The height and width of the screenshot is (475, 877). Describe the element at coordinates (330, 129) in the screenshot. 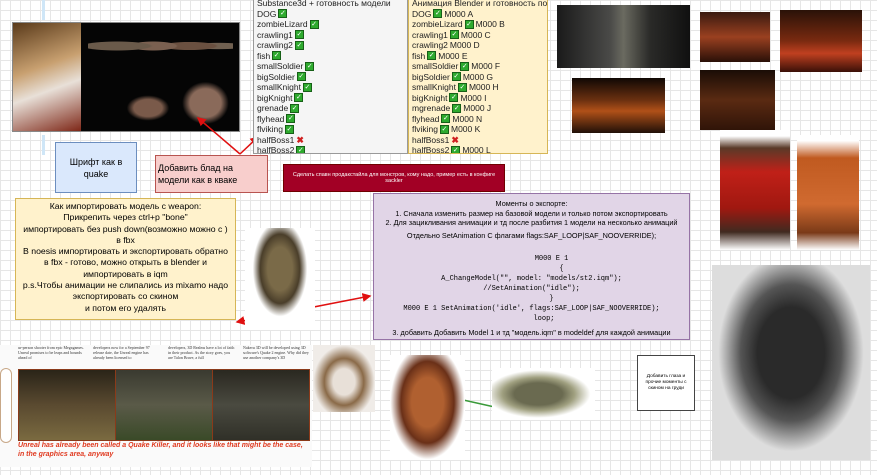

I see `list-item: flviking ✓` at that location.